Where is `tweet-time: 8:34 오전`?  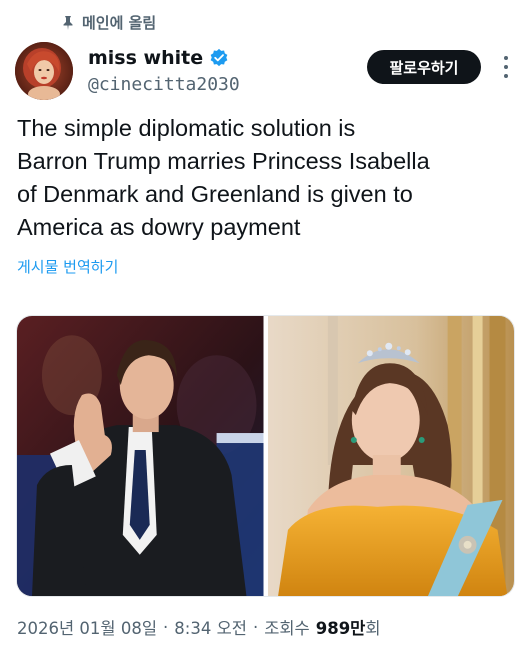
tweet-time: 8:34 오전 is located at coordinates (210, 627).